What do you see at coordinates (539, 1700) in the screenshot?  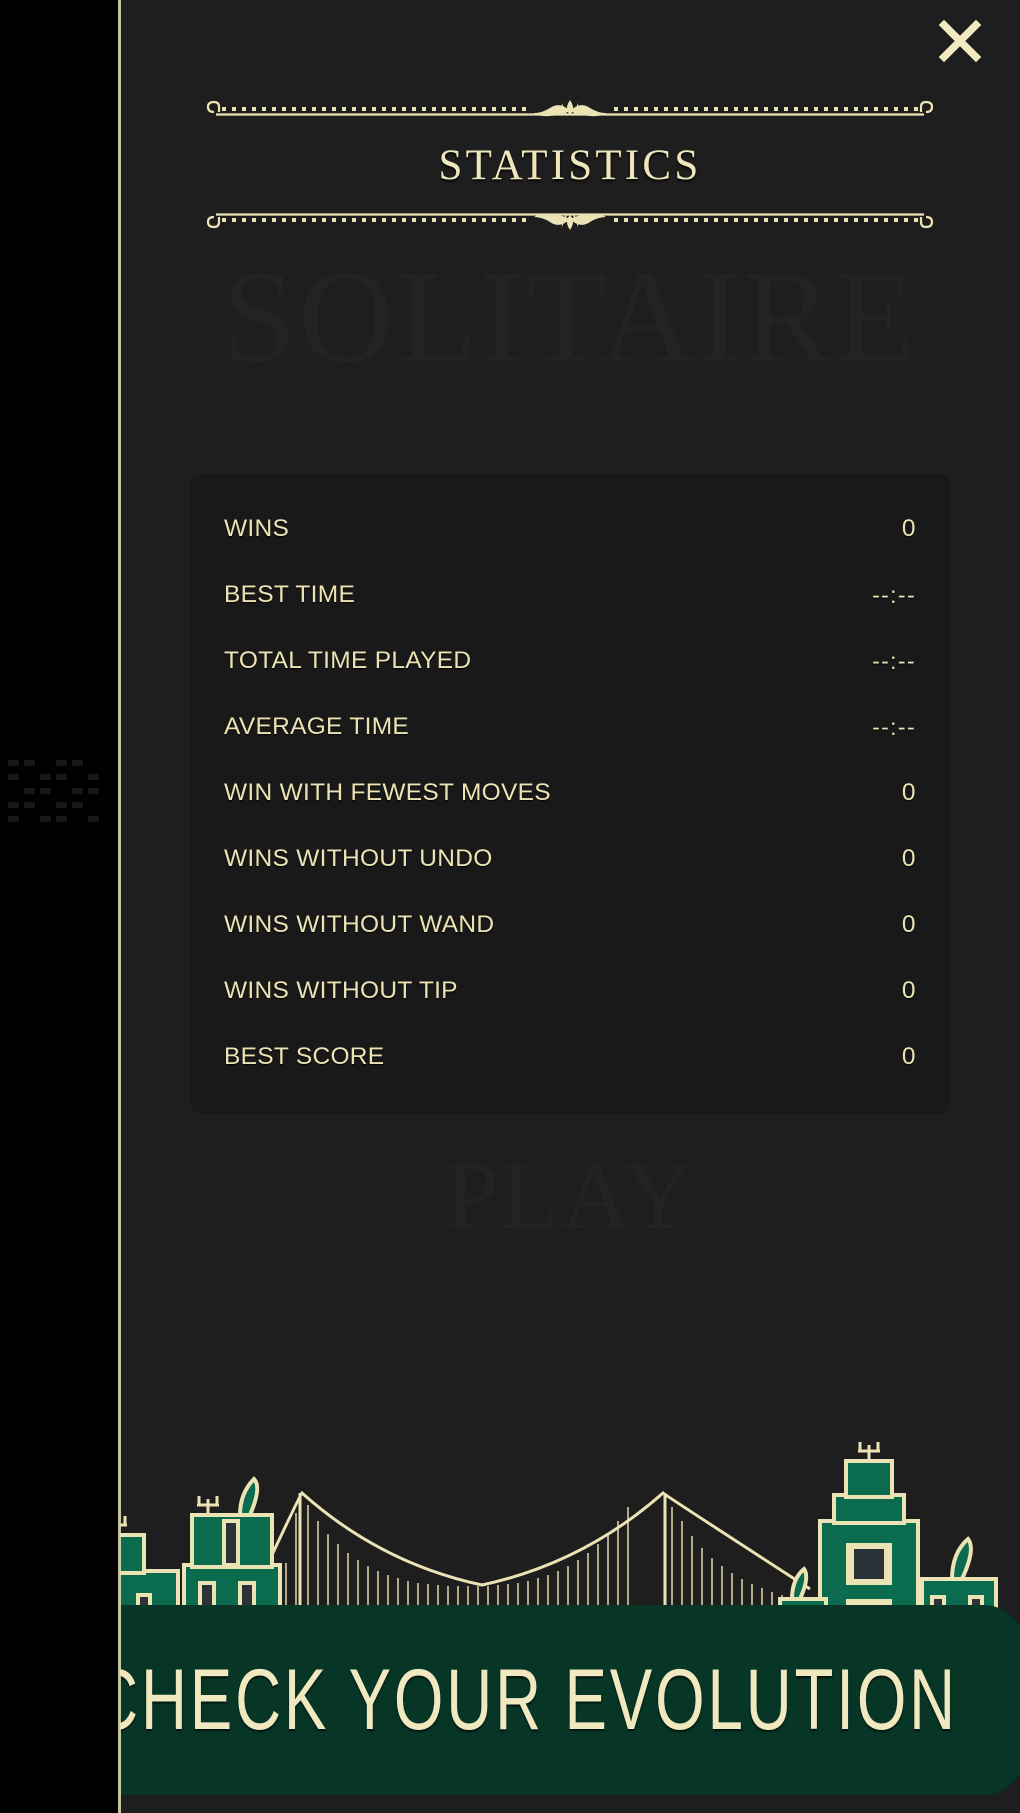 I see `banner-label: CHECK YOUR EVOLUTION` at bounding box center [539, 1700].